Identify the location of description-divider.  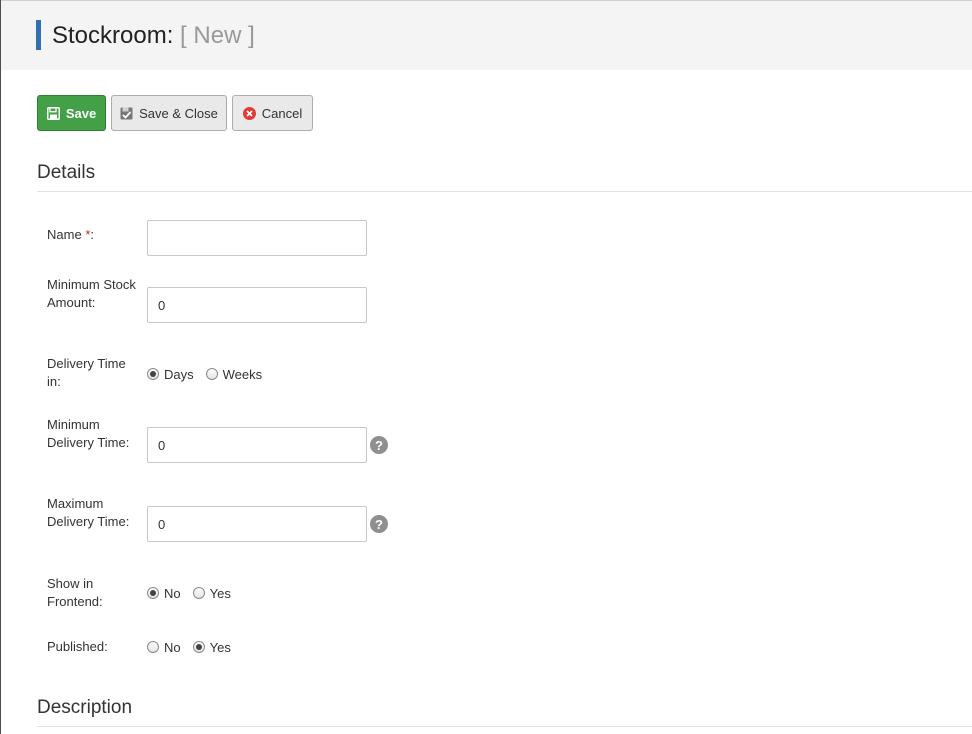
(504, 726).